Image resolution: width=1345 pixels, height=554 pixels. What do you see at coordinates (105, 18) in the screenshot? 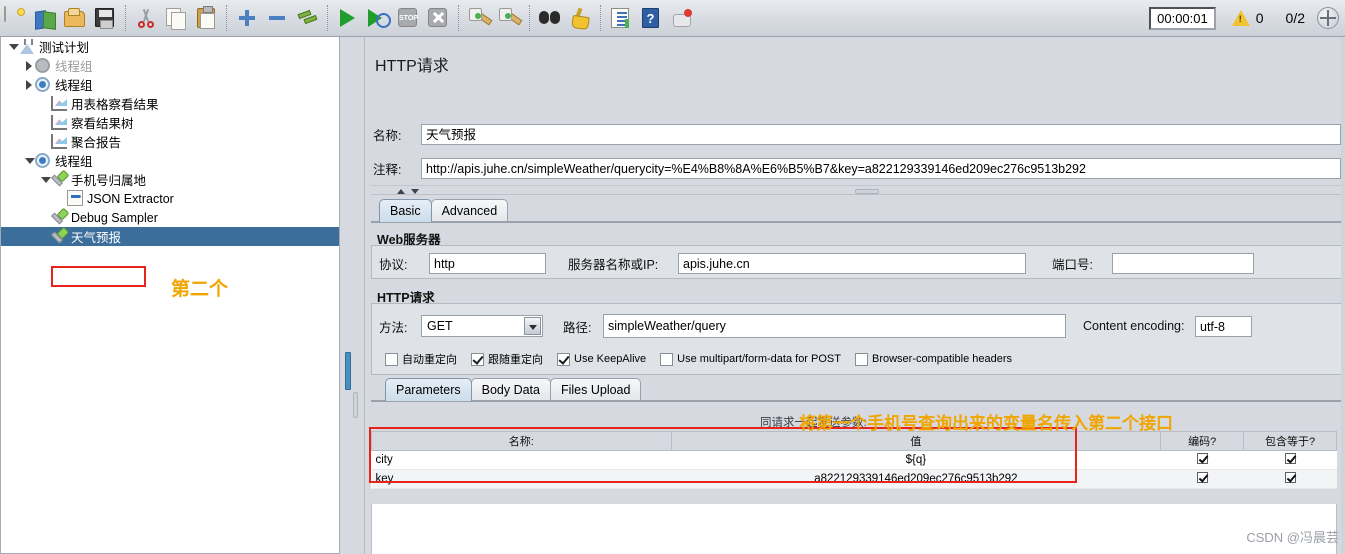
I see `save-button` at bounding box center [105, 18].